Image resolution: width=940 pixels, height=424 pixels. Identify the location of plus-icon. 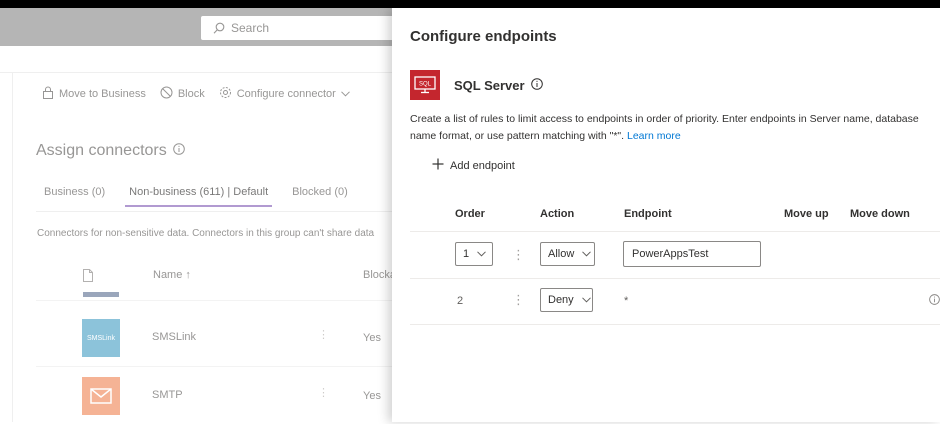
(438, 165).